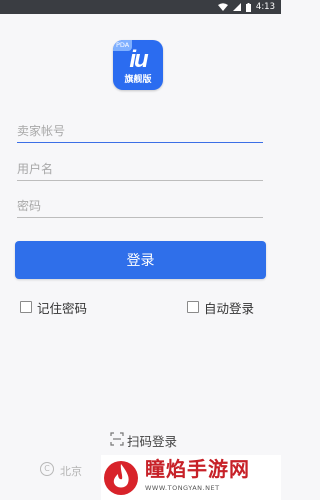  What do you see at coordinates (71, 471) in the screenshot?
I see `copyright-text: 北京` at bounding box center [71, 471].